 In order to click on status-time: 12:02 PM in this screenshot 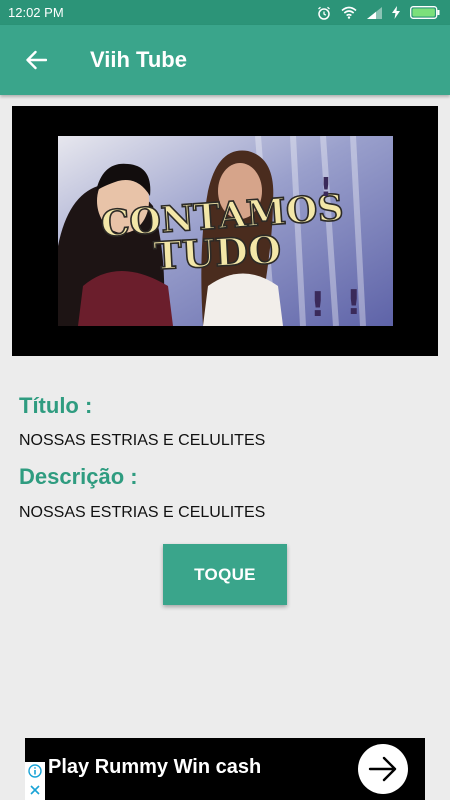, I will do `click(36, 12)`.